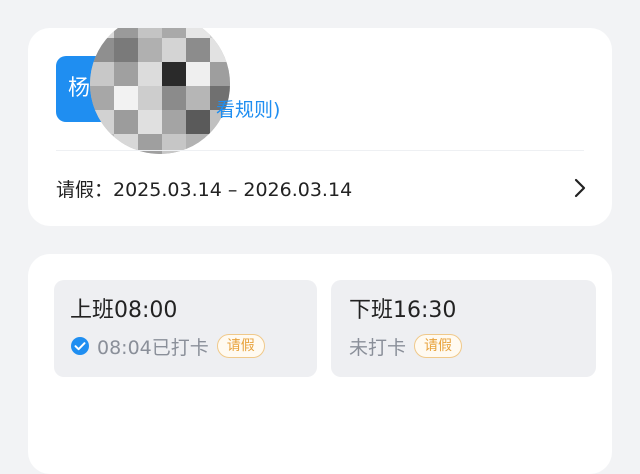 This screenshot has width=640, height=474. What do you see at coordinates (204, 189) in the screenshot?
I see `leave-period-text: 请假：2025.03.14 – 2026.03.14` at bounding box center [204, 189].